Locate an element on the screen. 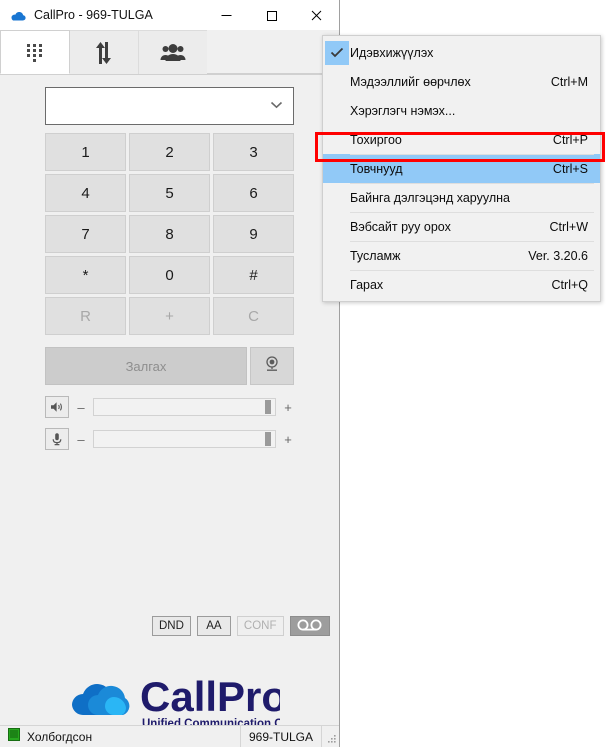  speaker-volume-row: – + is located at coordinates (169, 407).